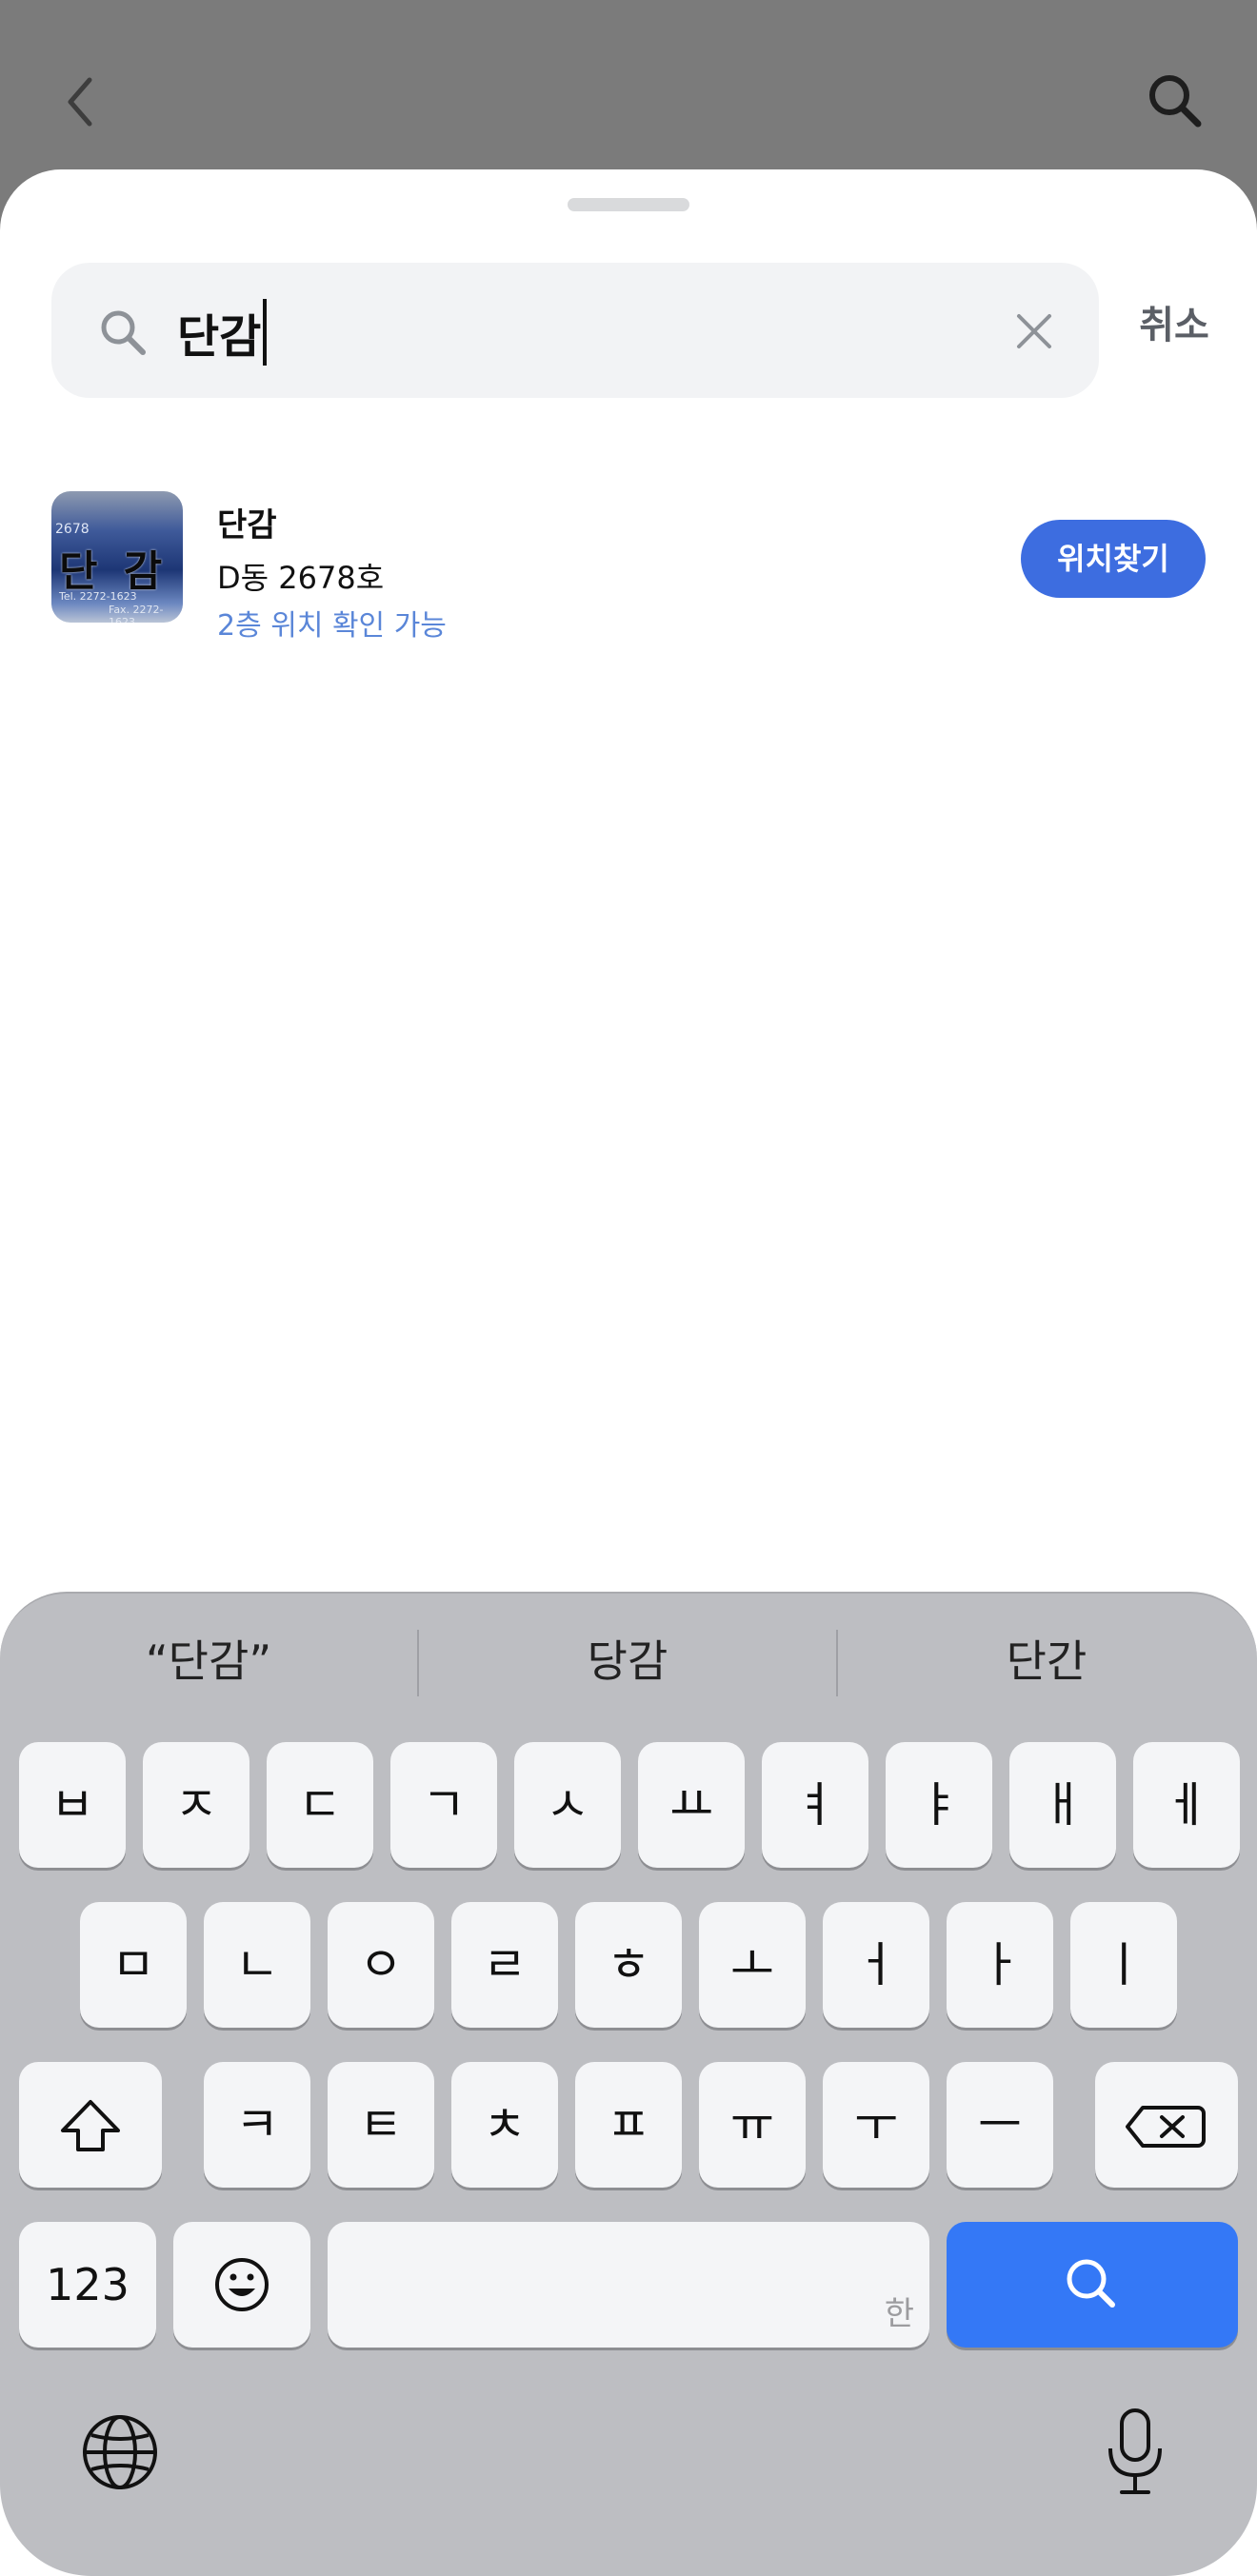  I want to click on shift-key, so click(90, 2125).